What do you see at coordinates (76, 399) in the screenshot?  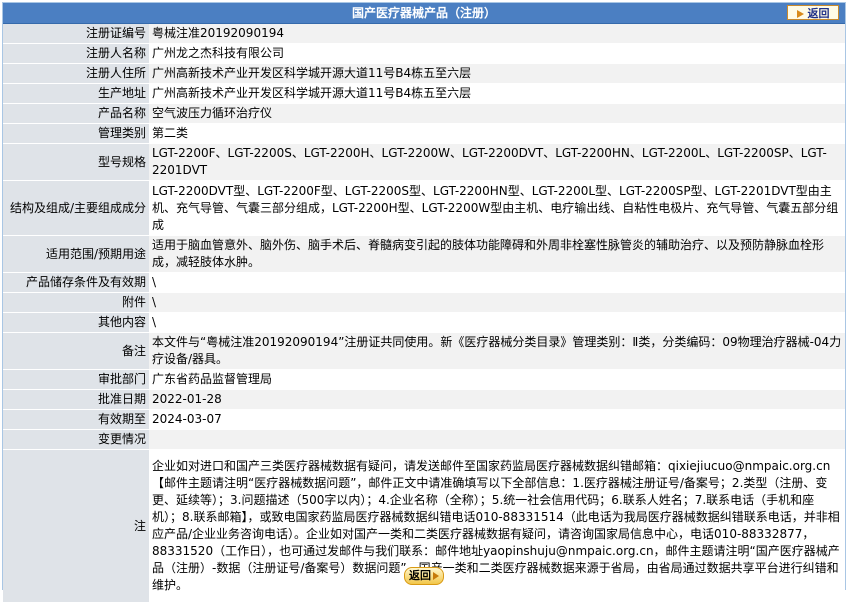 I see `field-label: 批准日期` at bounding box center [76, 399].